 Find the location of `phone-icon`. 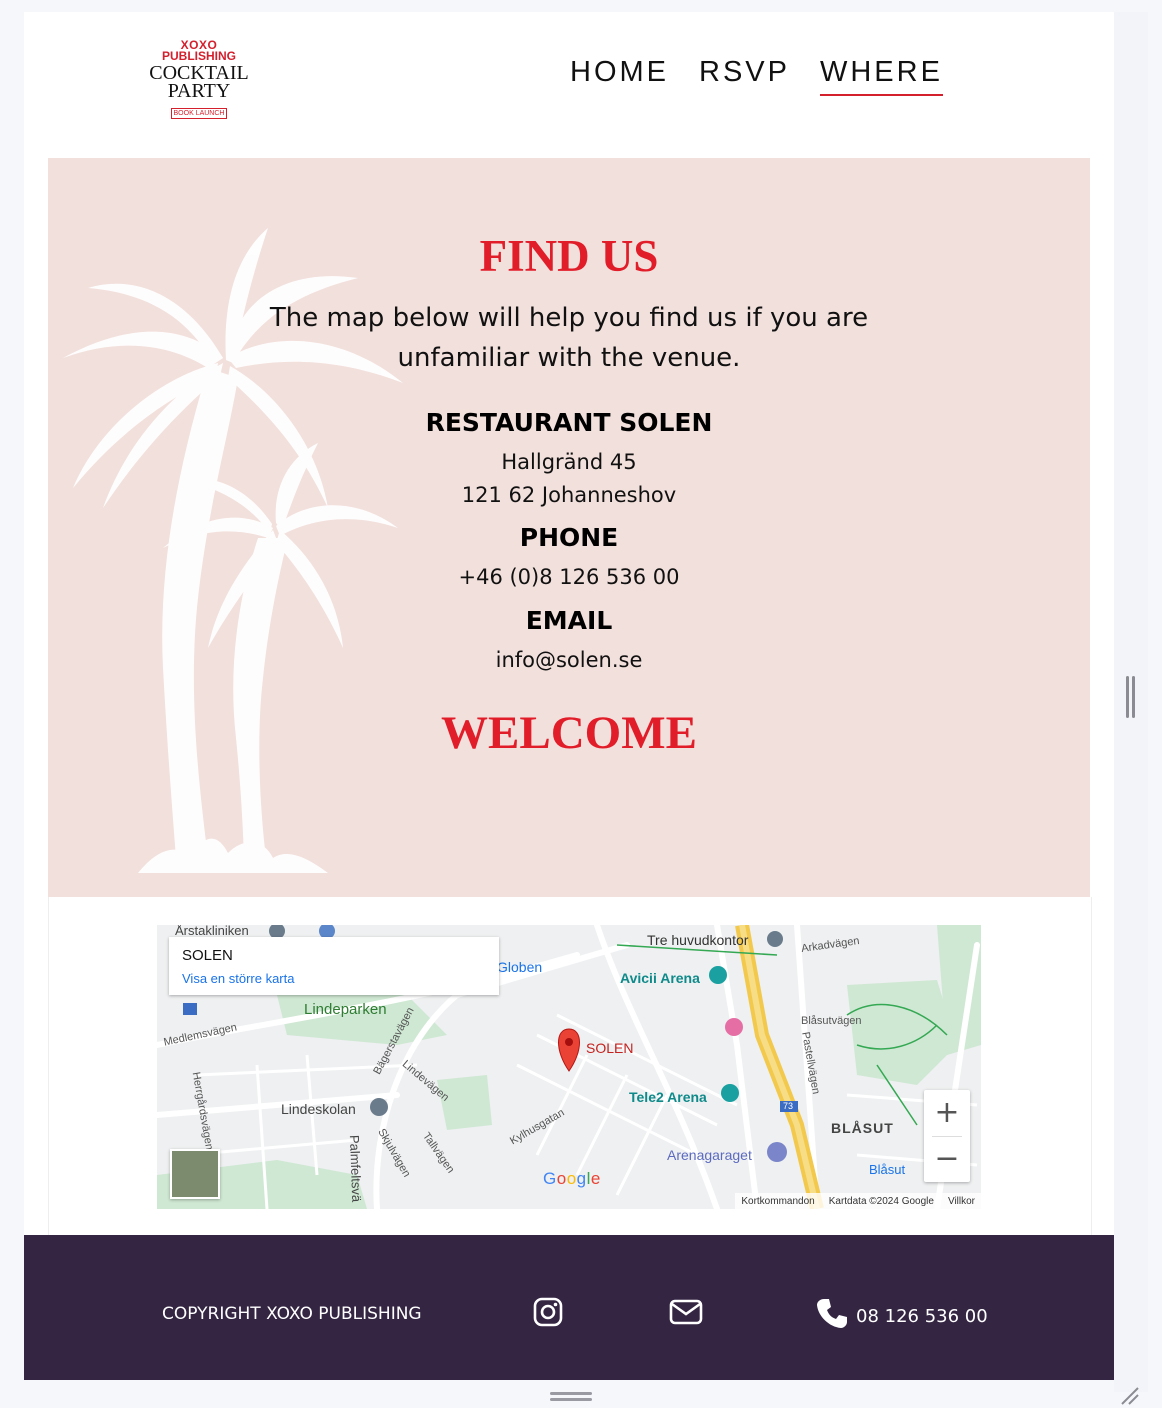

phone-icon is located at coordinates (832, 1313).